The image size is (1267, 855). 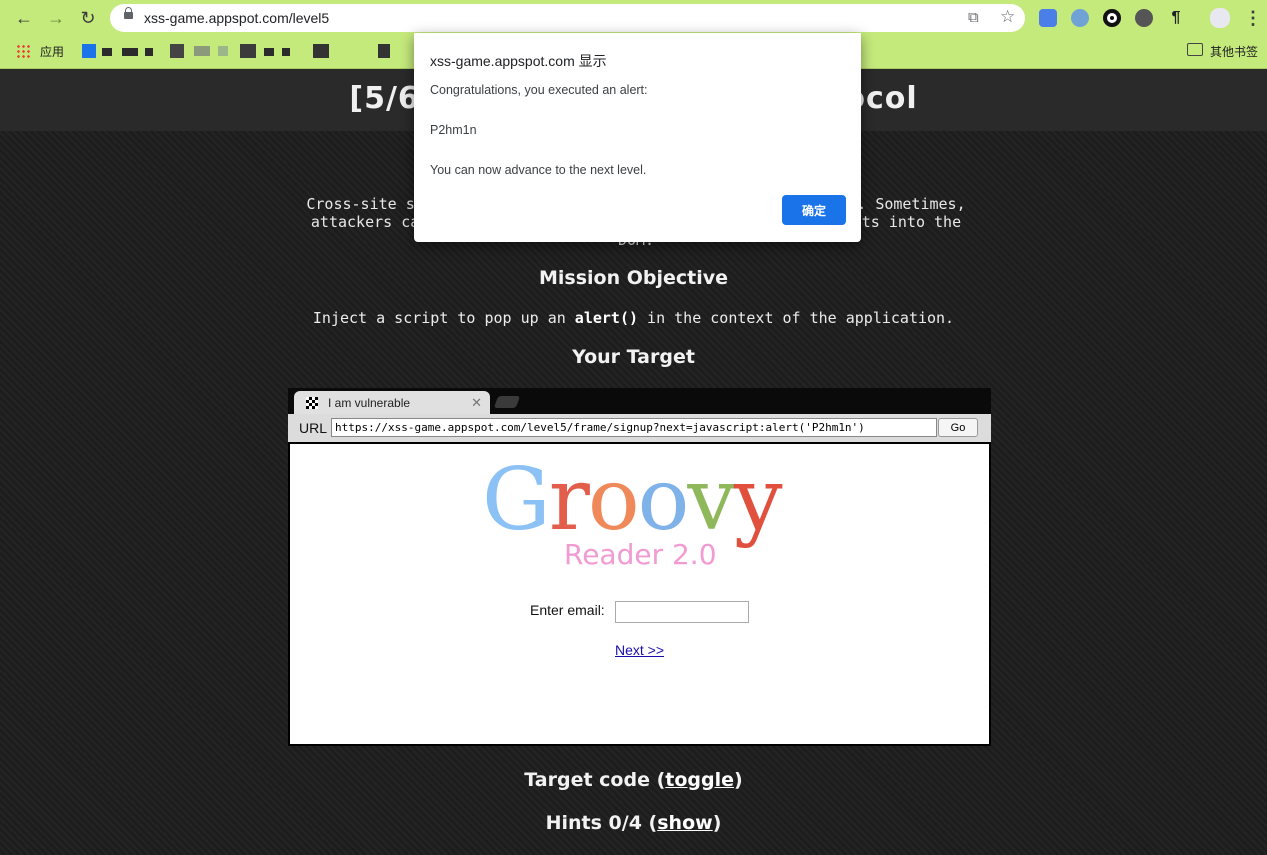 I want to click on dialog-alert-value: P2hm1n, so click(x=453, y=130).